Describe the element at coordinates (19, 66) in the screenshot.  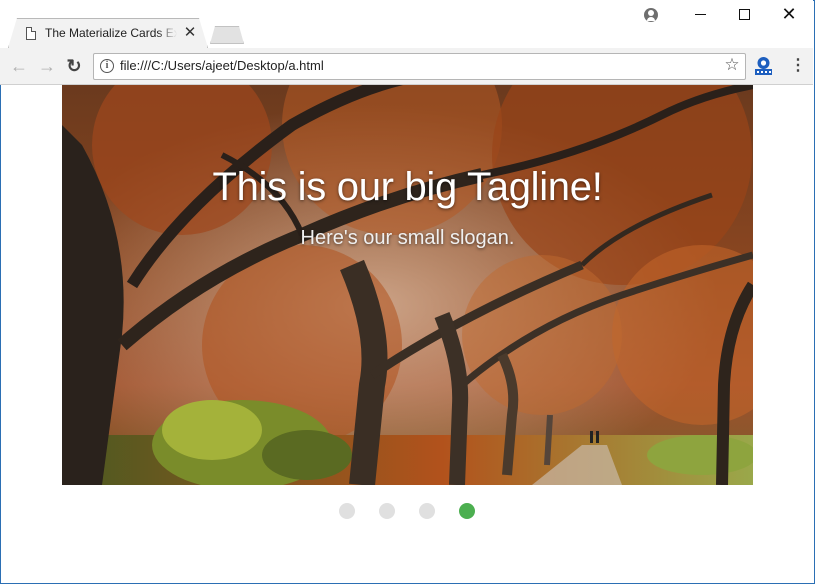
I see `back-button: ←` at that location.